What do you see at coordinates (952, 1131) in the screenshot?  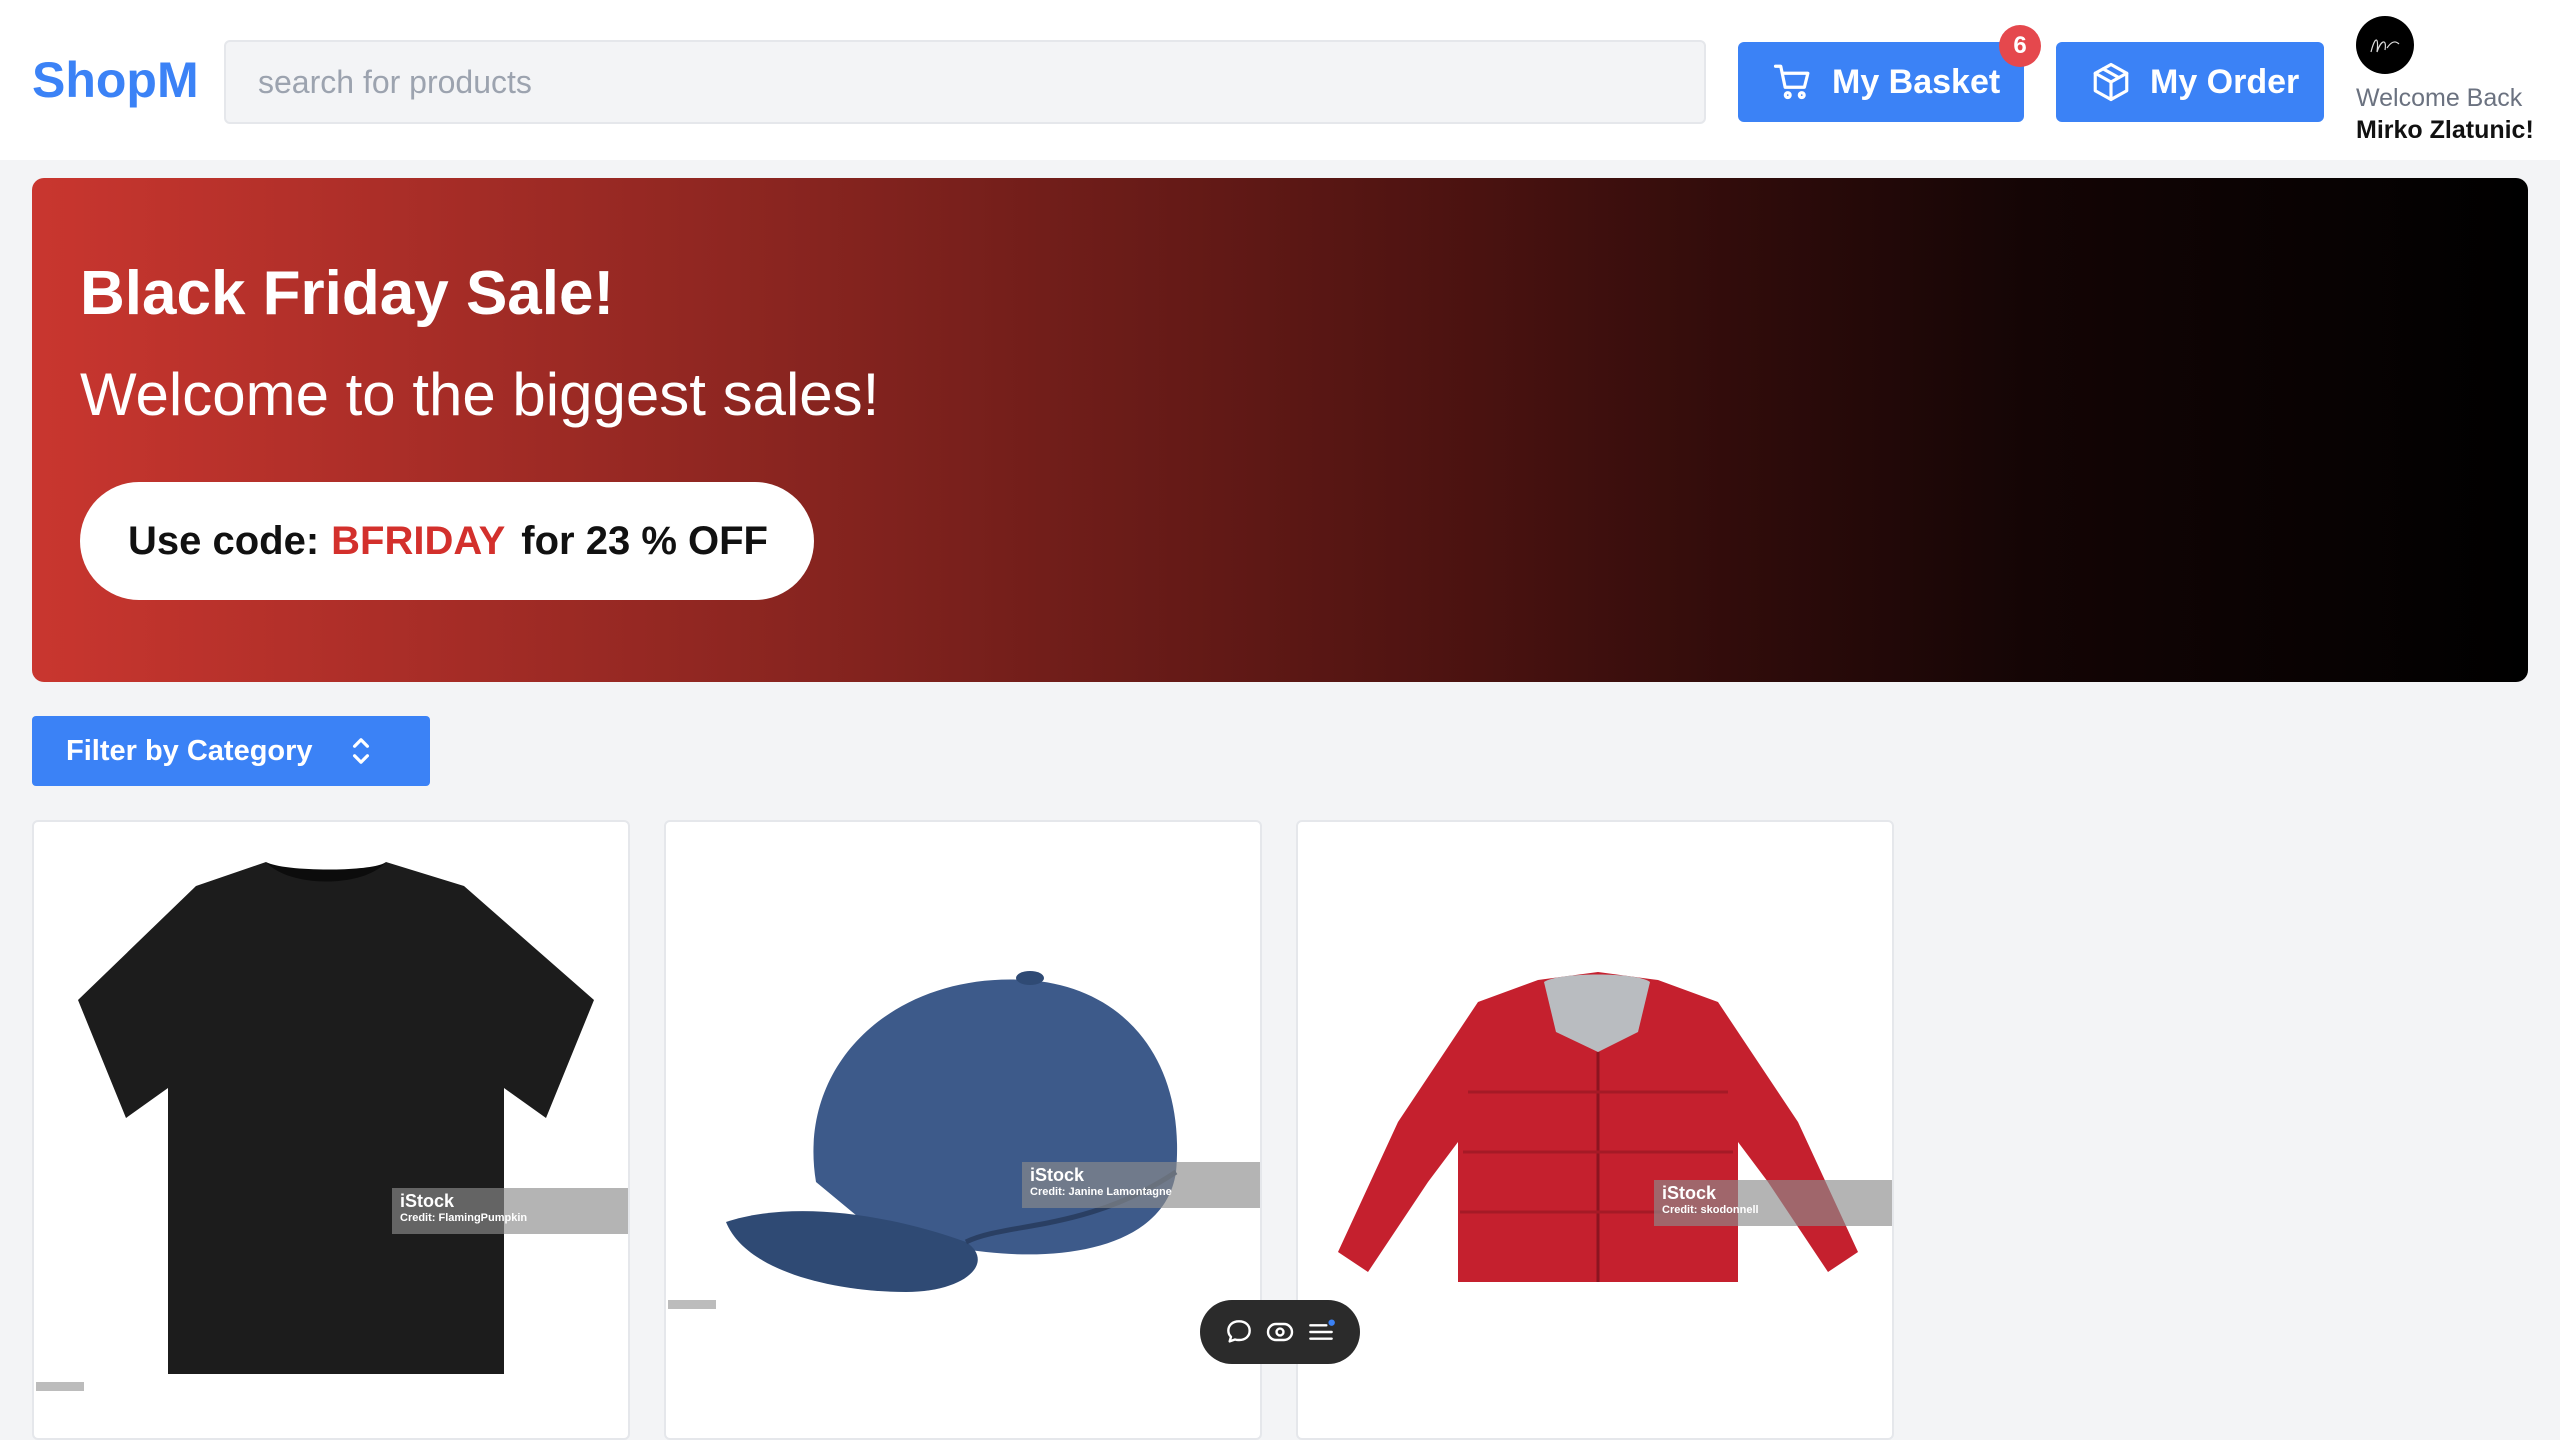 I see `navy-cap-image` at bounding box center [952, 1131].